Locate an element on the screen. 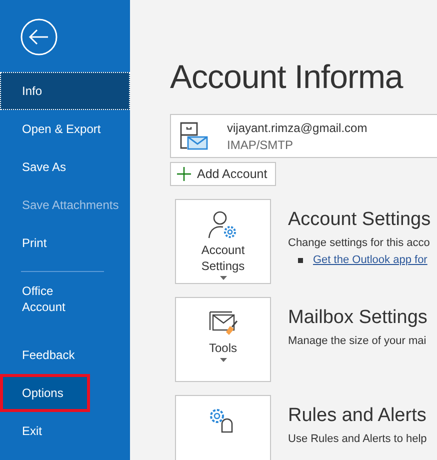 This screenshot has width=437, height=460. page-title: Account Informa is located at coordinates (287, 77).